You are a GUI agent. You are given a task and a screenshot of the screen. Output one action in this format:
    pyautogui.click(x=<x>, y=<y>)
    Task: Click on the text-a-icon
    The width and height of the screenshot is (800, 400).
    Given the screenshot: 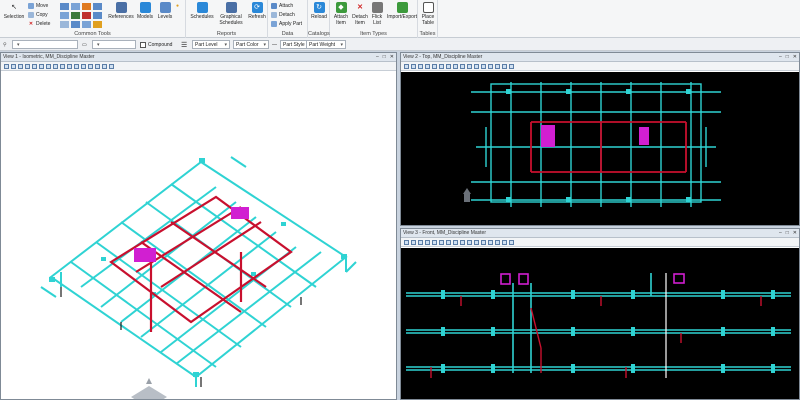 What is the action you would take?
    pyautogui.click(x=86, y=15)
    